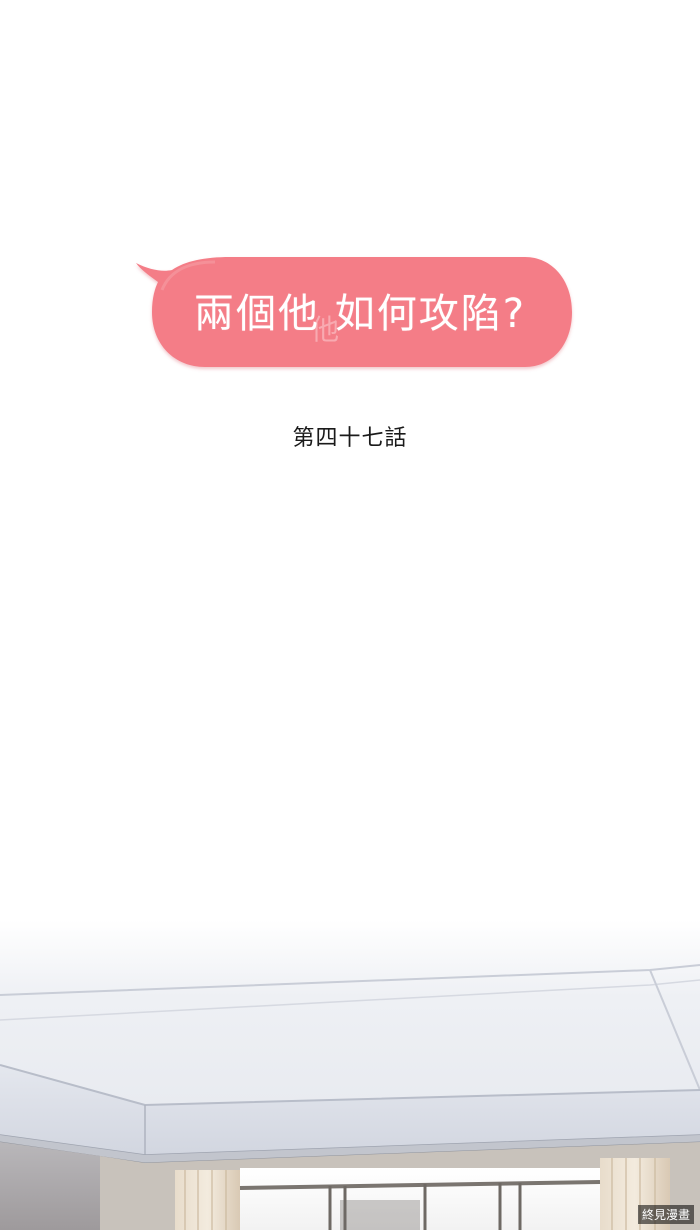  What do you see at coordinates (350, 438) in the screenshot?
I see `chapter-label: 第四十七話` at bounding box center [350, 438].